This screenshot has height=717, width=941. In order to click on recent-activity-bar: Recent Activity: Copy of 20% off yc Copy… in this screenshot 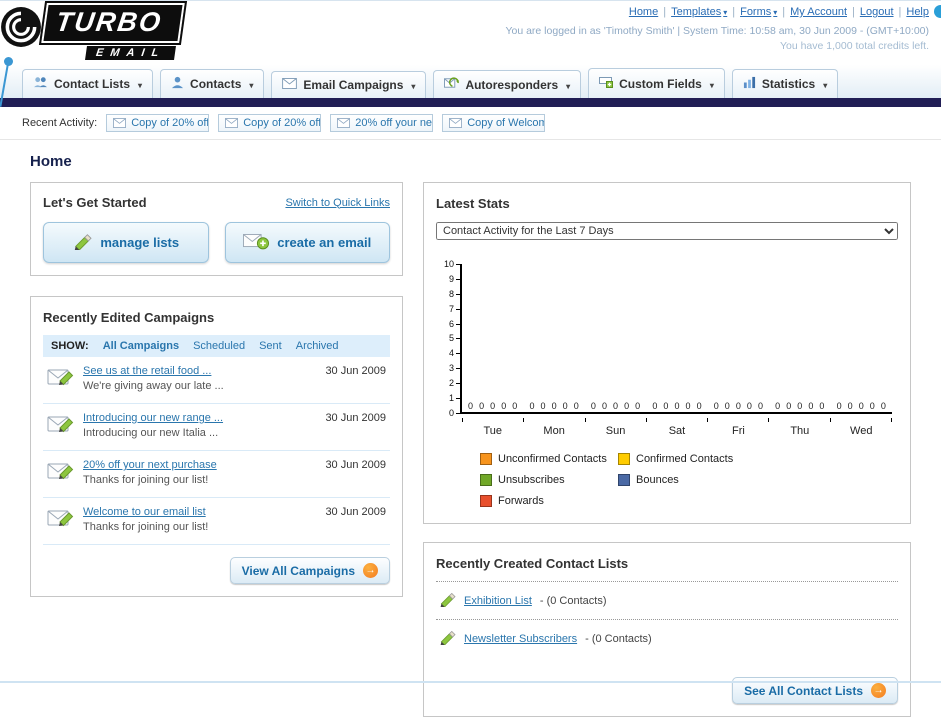, I will do `click(470, 123)`.